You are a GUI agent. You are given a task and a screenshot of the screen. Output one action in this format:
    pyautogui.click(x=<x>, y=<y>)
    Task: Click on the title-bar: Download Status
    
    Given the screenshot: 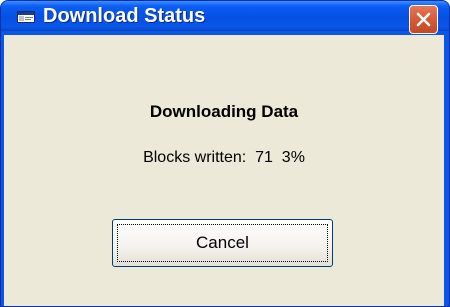 What is the action you would take?
    pyautogui.click(x=225, y=17)
    